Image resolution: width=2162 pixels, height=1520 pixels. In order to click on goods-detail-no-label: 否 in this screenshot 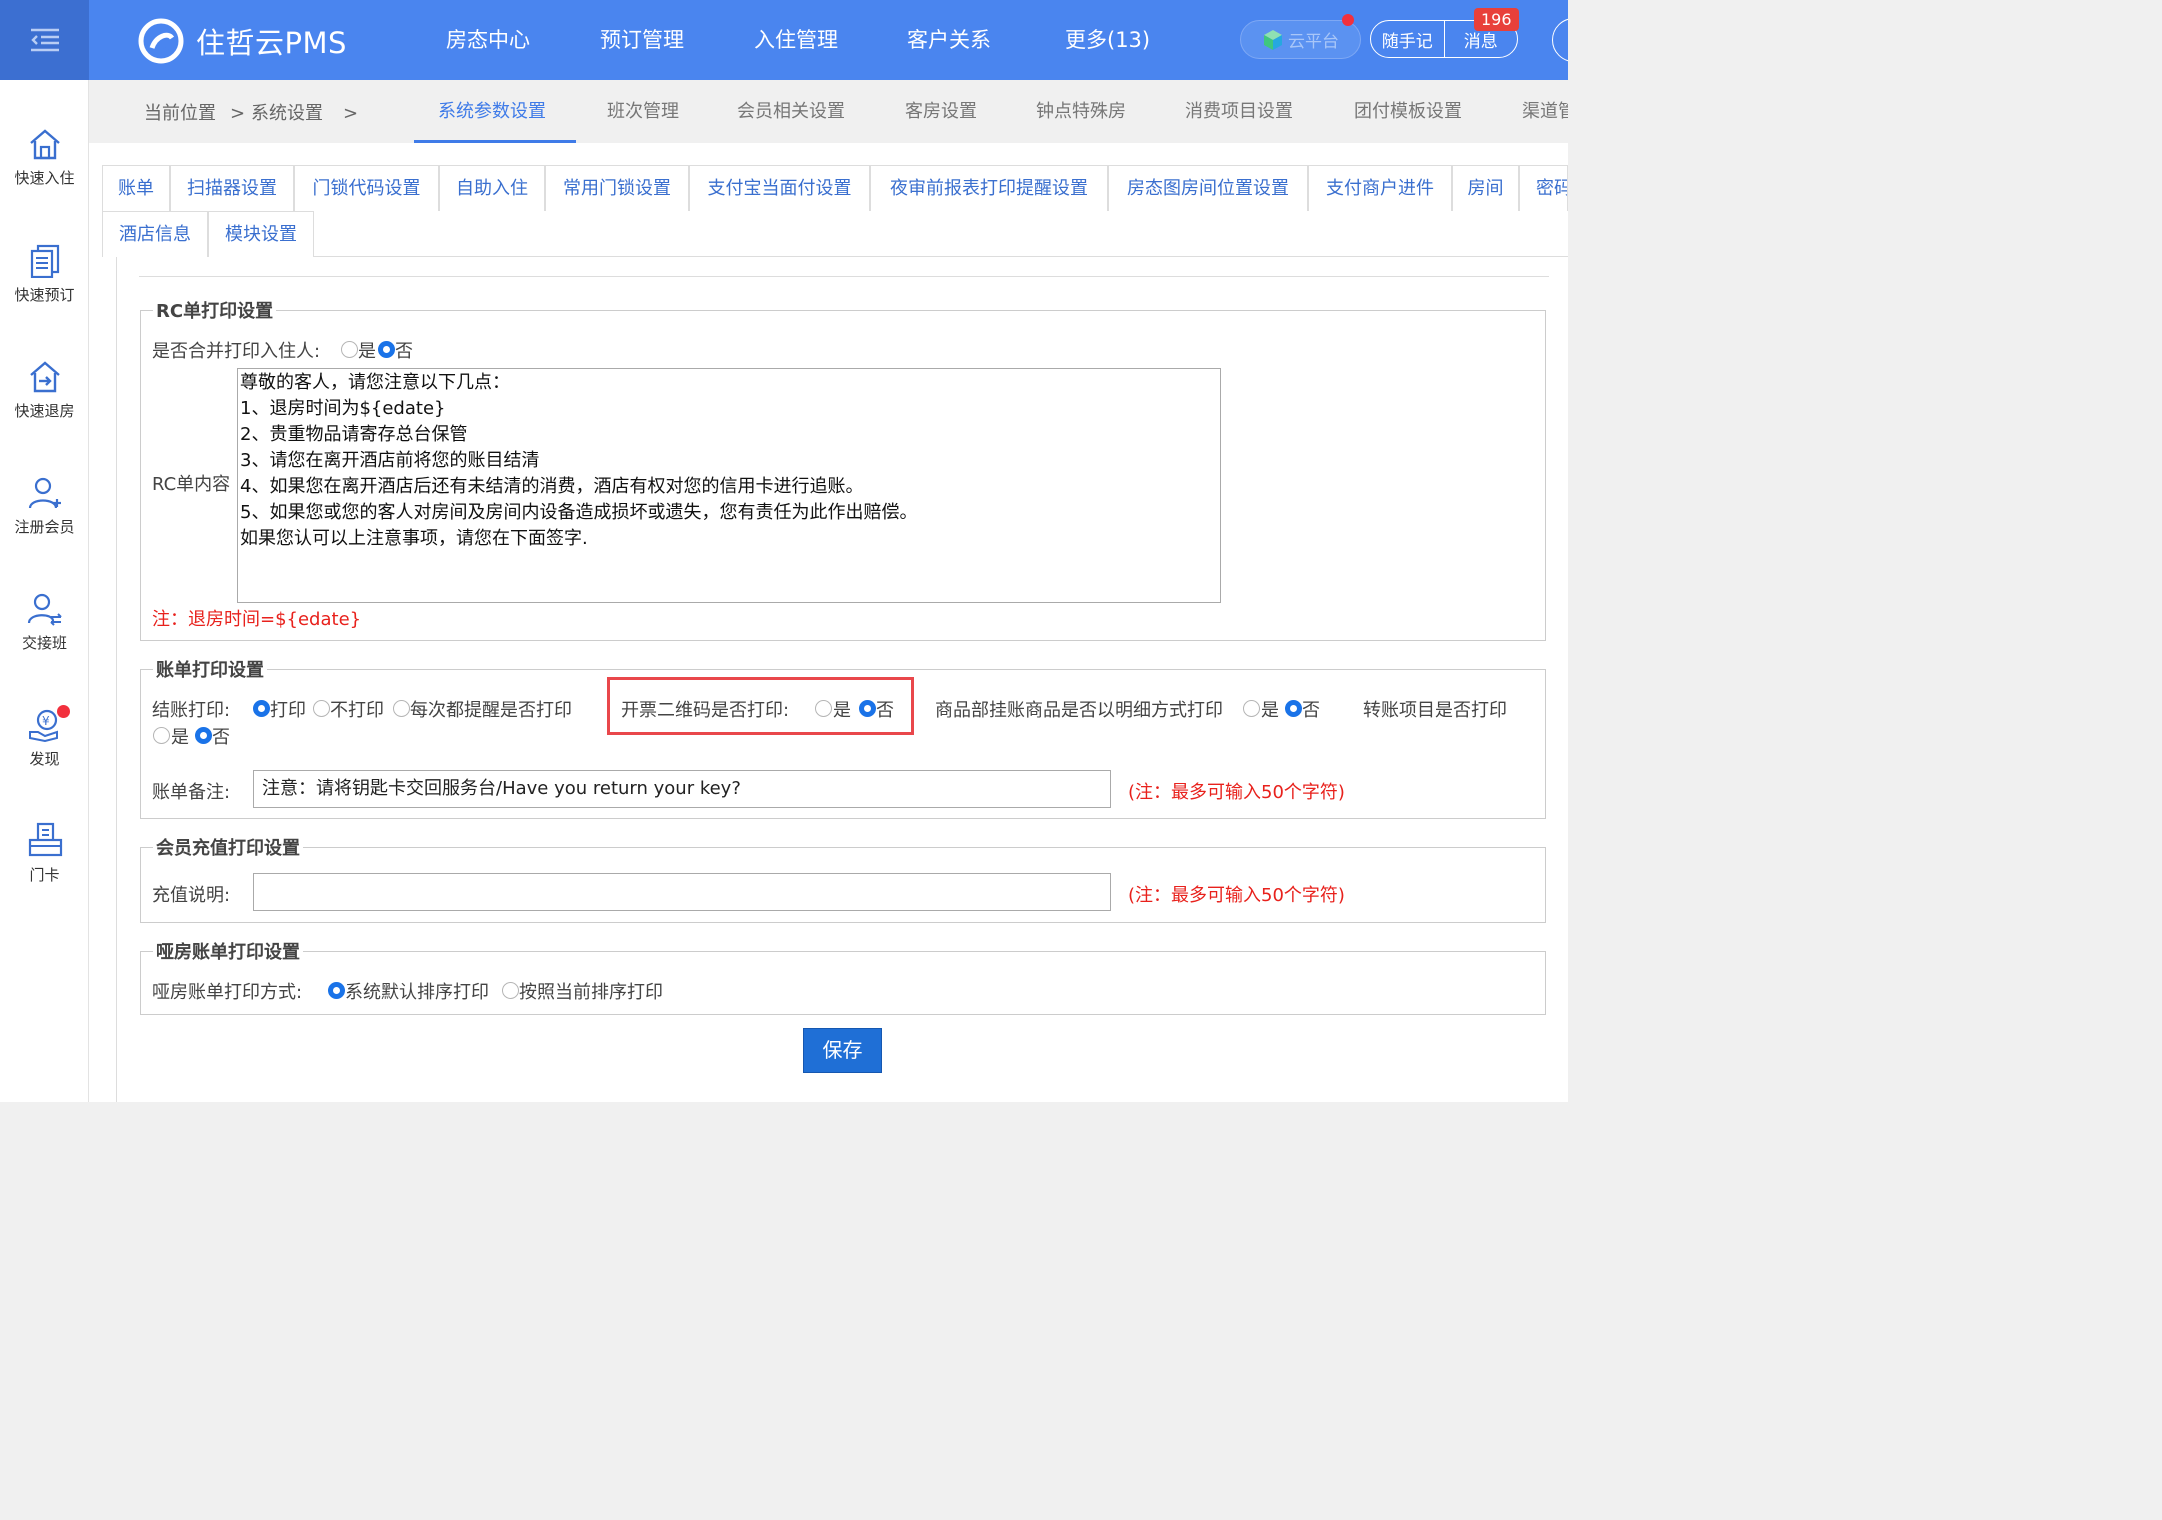, I will do `click(1311, 709)`.